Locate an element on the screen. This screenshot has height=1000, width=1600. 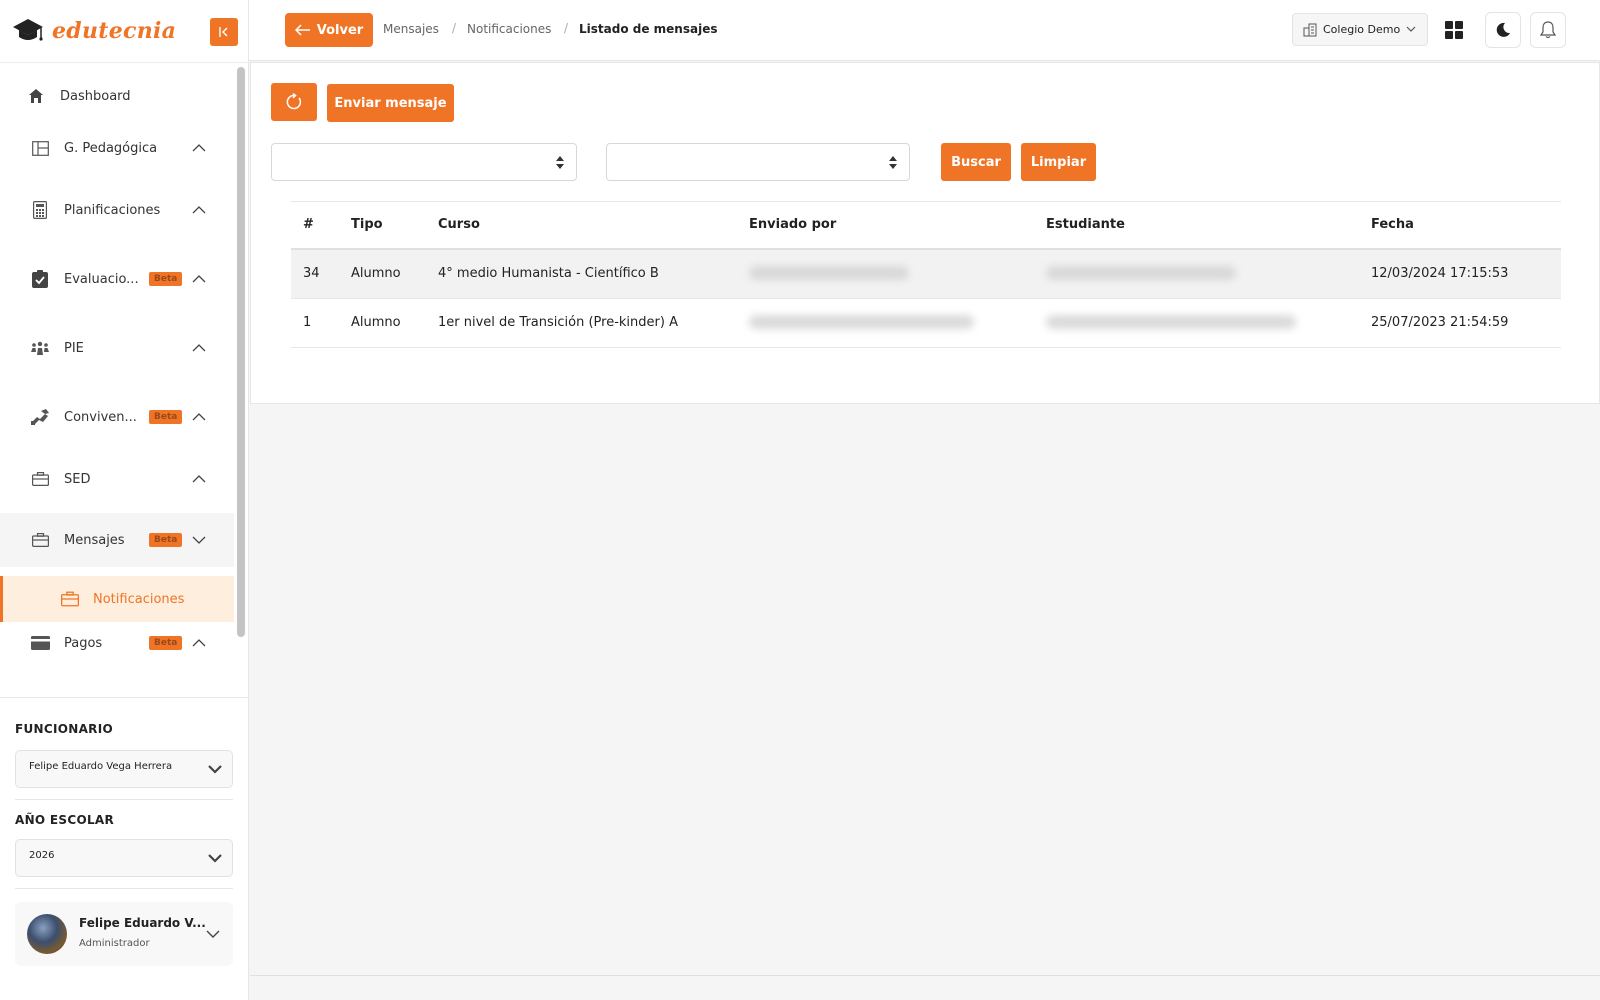
column-header: # is located at coordinates (308, 224).